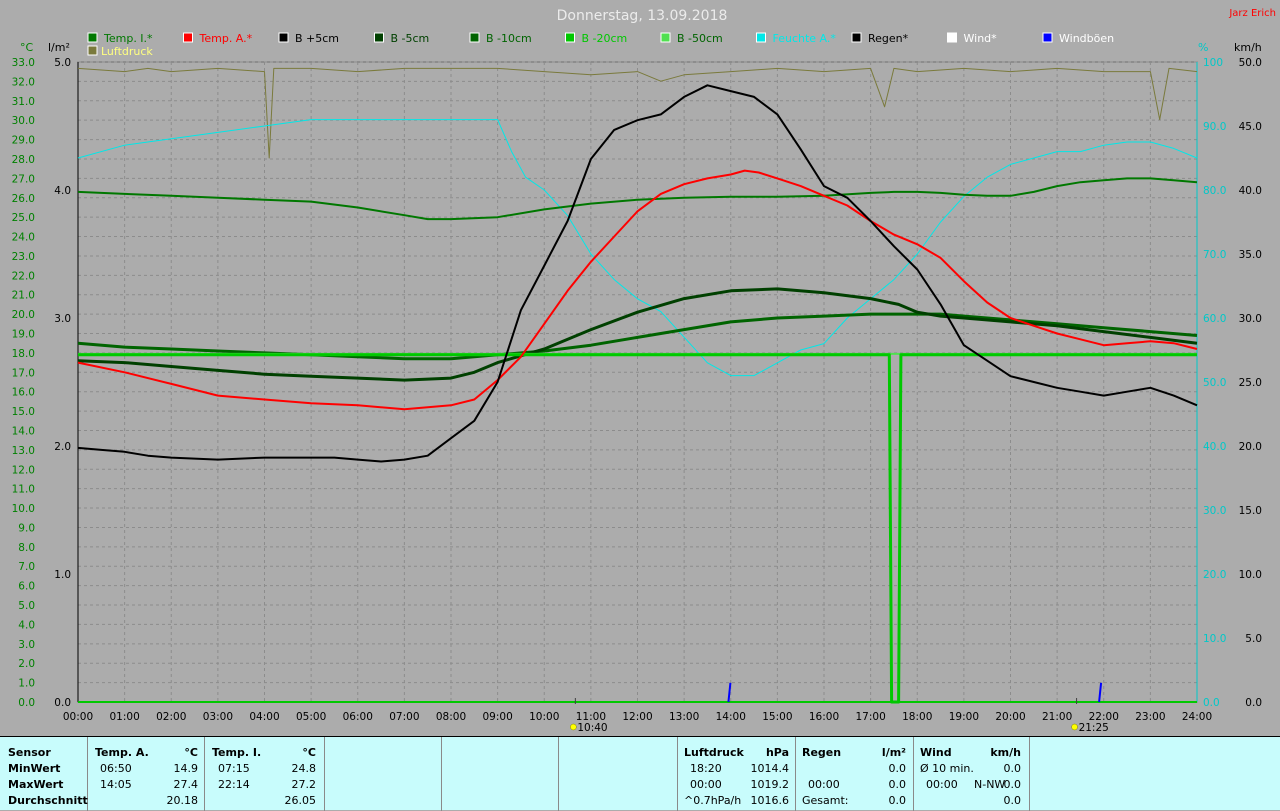  What do you see at coordinates (731, 717) in the screenshot?
I see `x-tick-label: 14:00` at bounding box center [731, 717].